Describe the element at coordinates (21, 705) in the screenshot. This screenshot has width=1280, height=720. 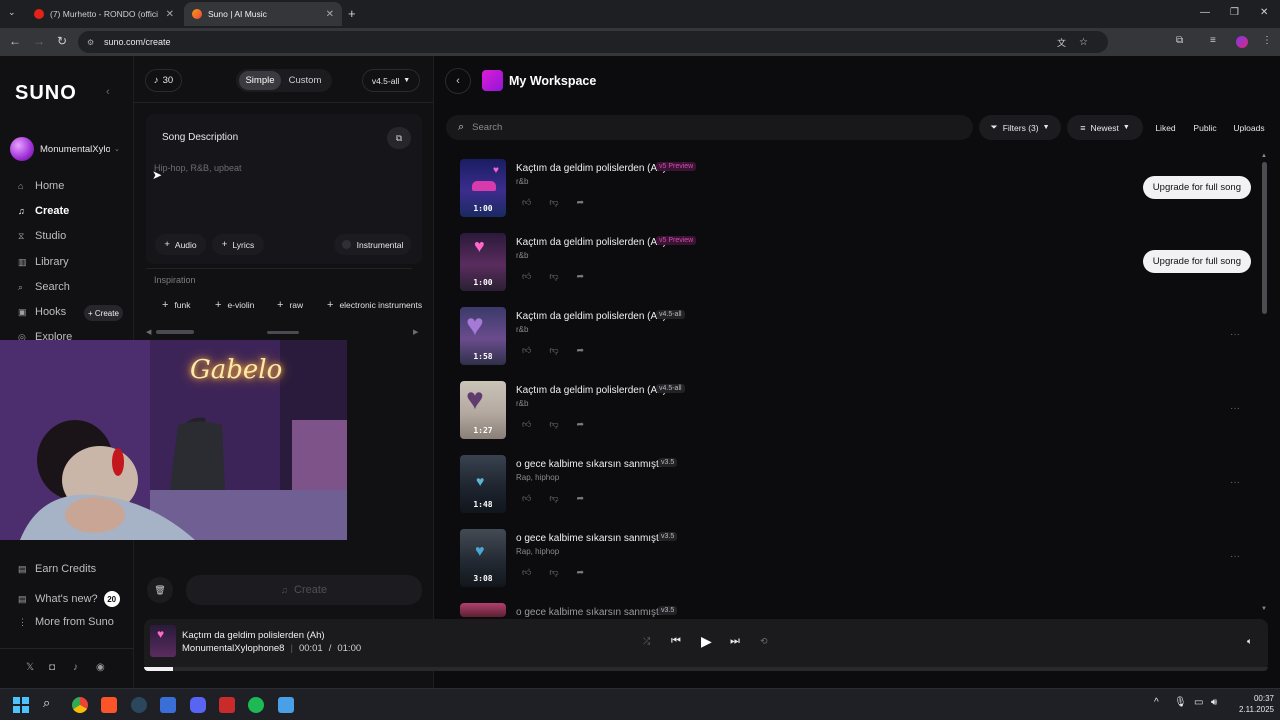
I see `windows-start-icon` at that location.